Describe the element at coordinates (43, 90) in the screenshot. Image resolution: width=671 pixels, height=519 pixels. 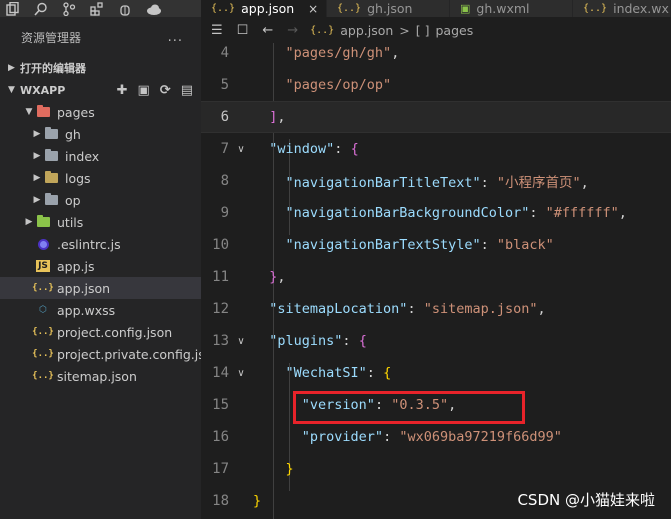
I see `project-label: WXAPP` at that location.